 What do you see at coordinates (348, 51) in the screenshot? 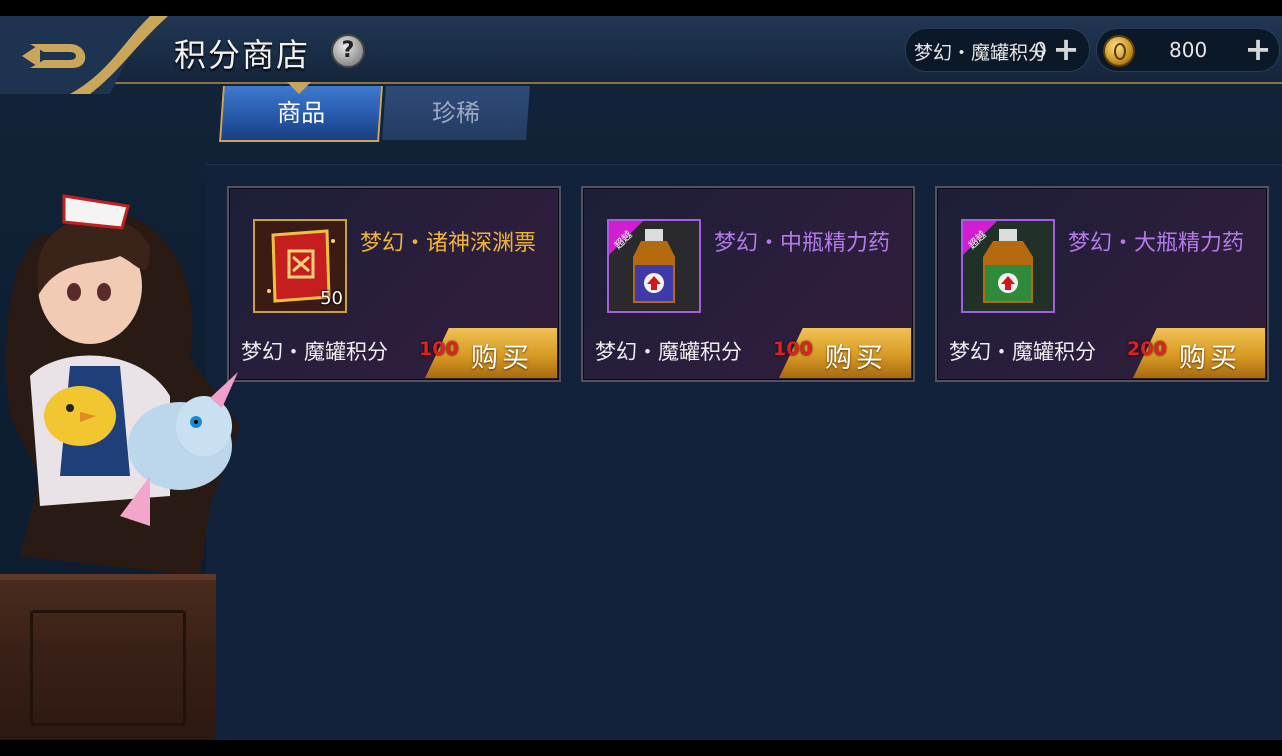
I see `help-icon: ?` at bounding box center [348, 51].